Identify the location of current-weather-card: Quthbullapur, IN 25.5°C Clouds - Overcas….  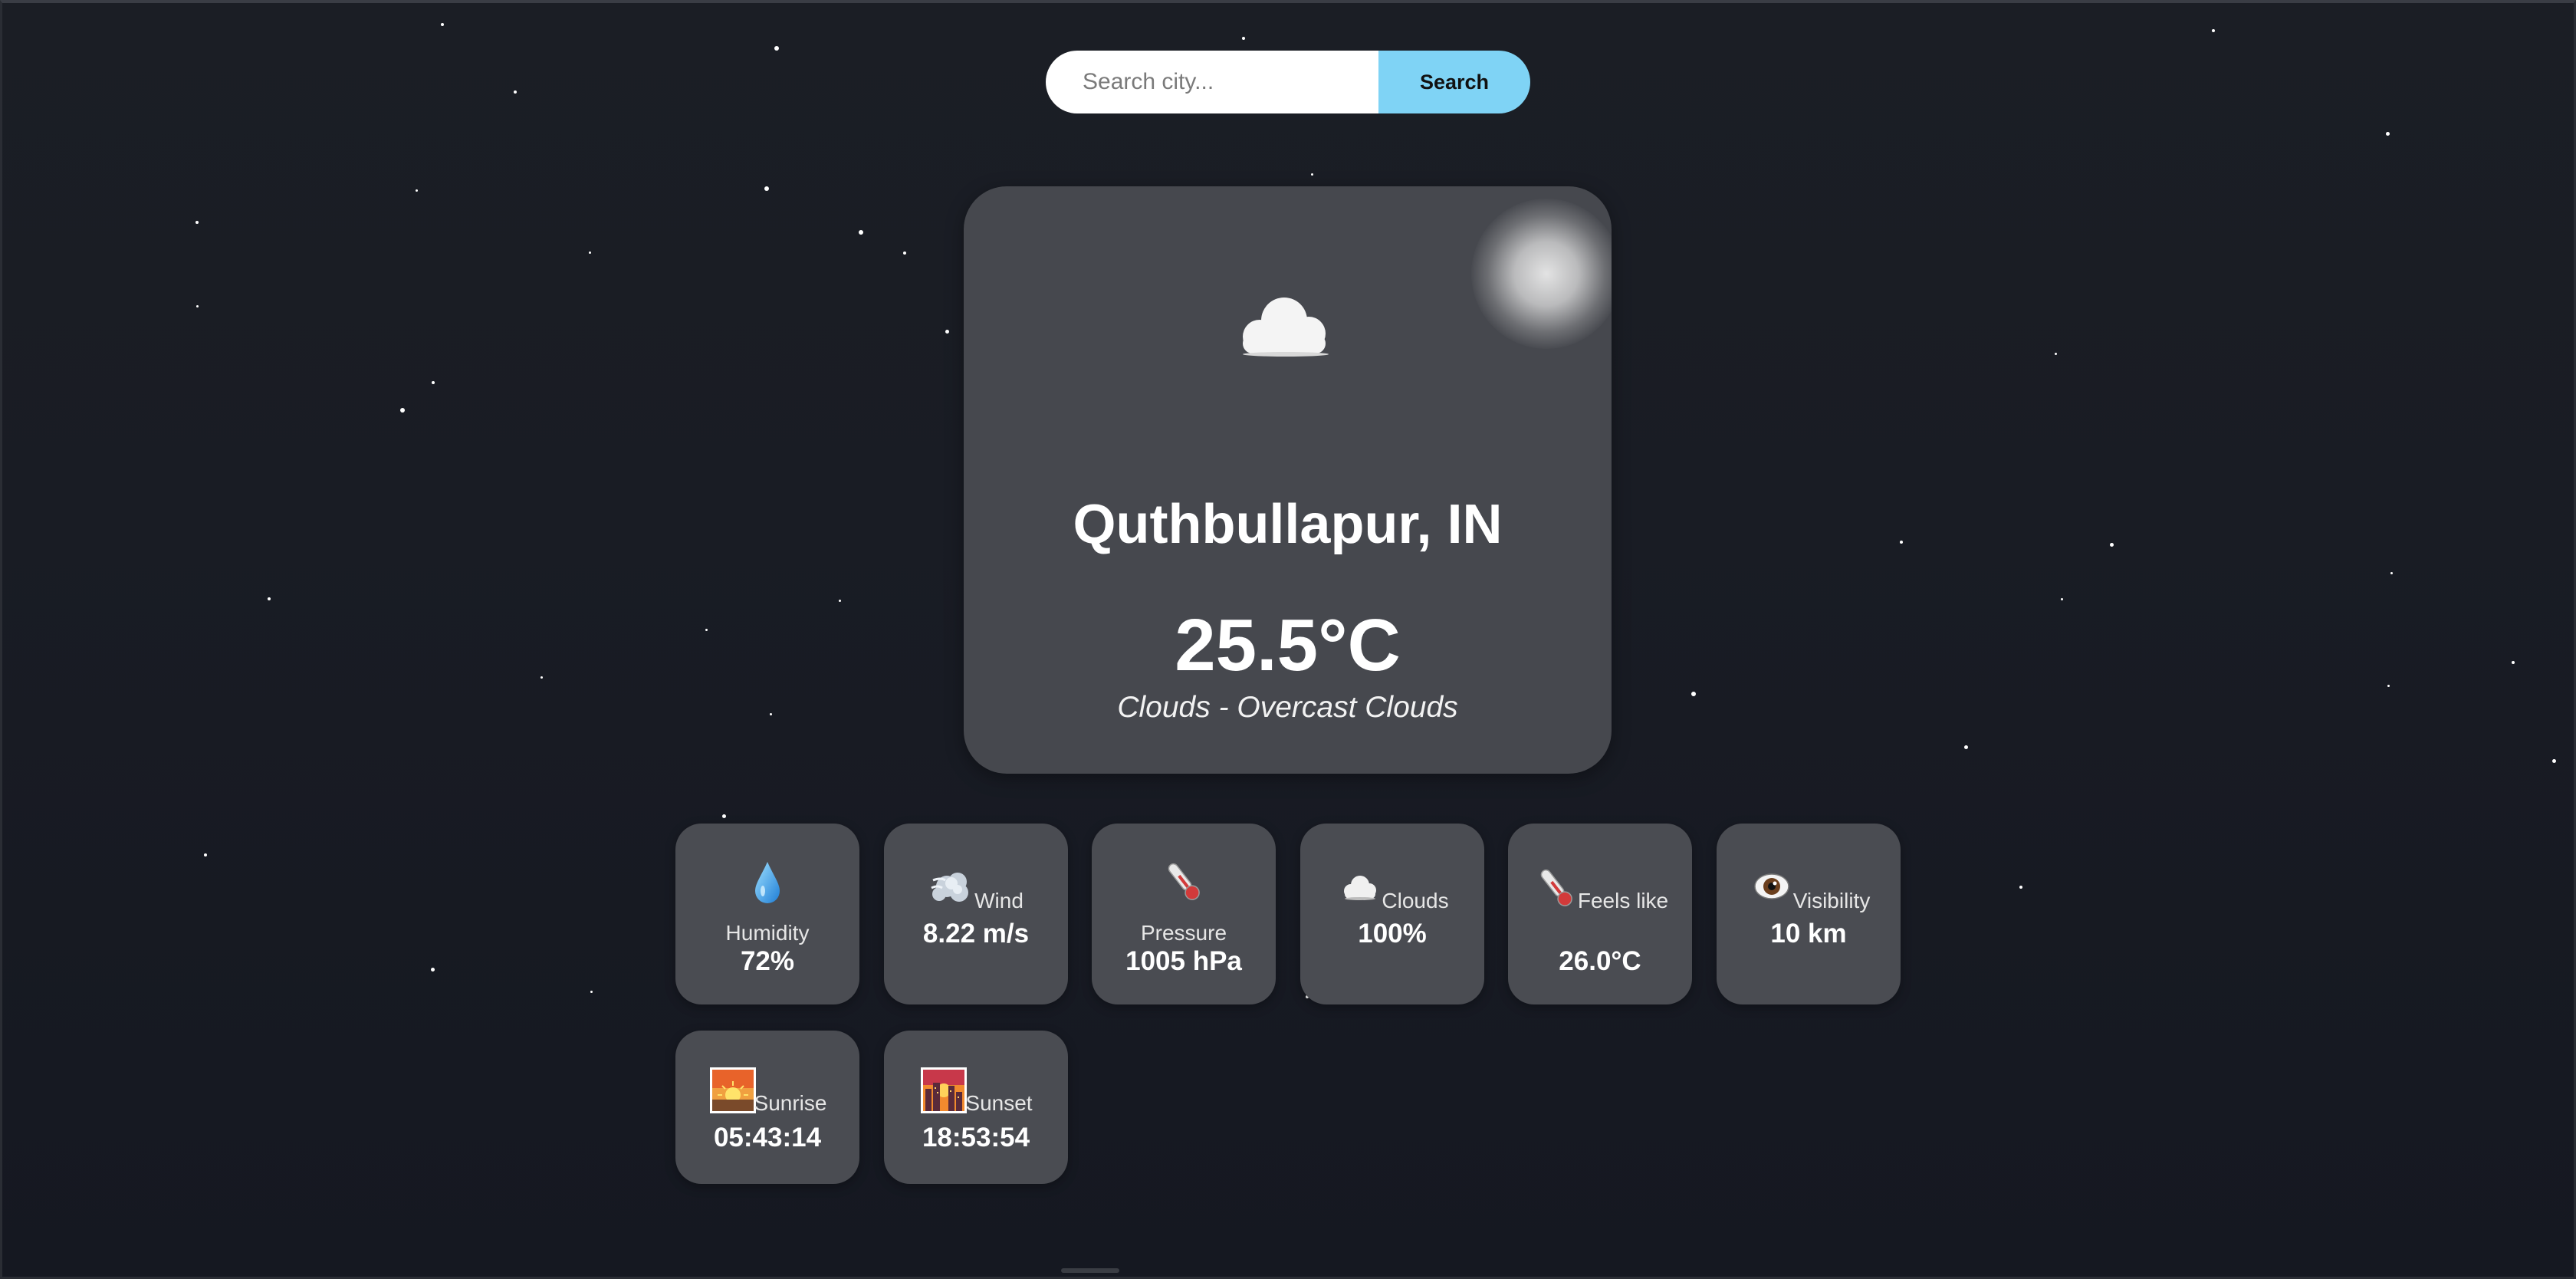
(1288, 480).